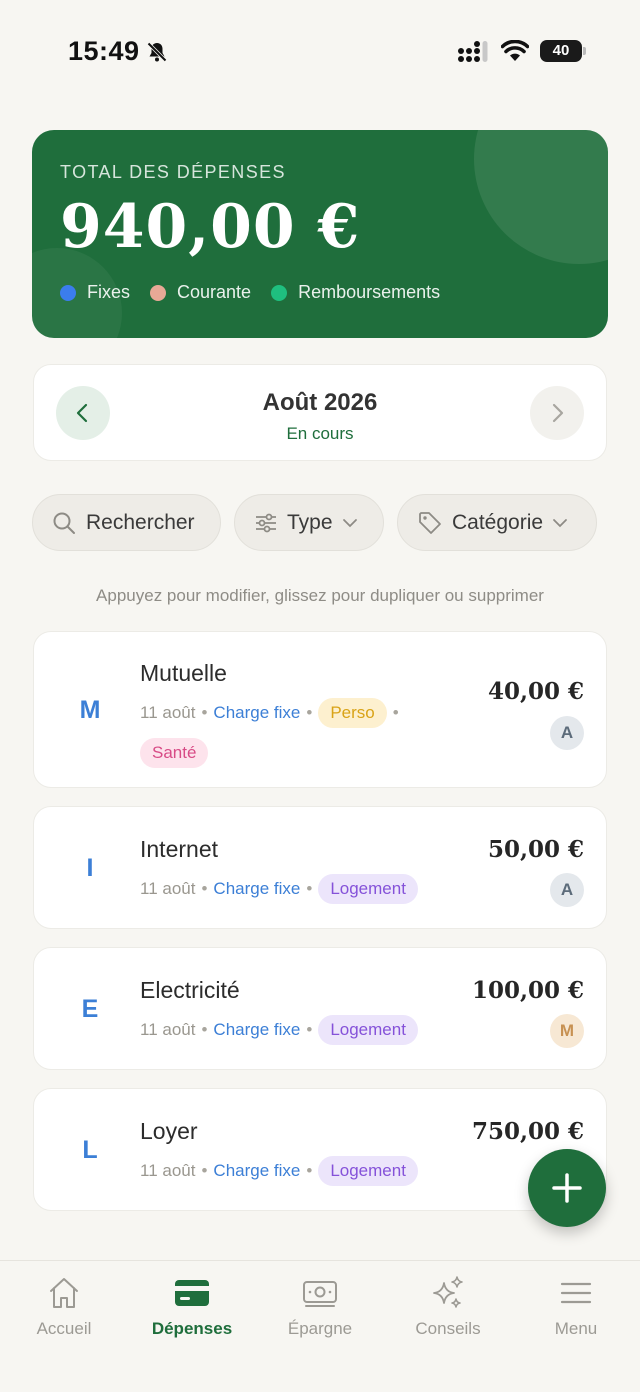 This screenshot has width=640, height=1392. I want to click on expense-name: Electricité, so click(190, 990).